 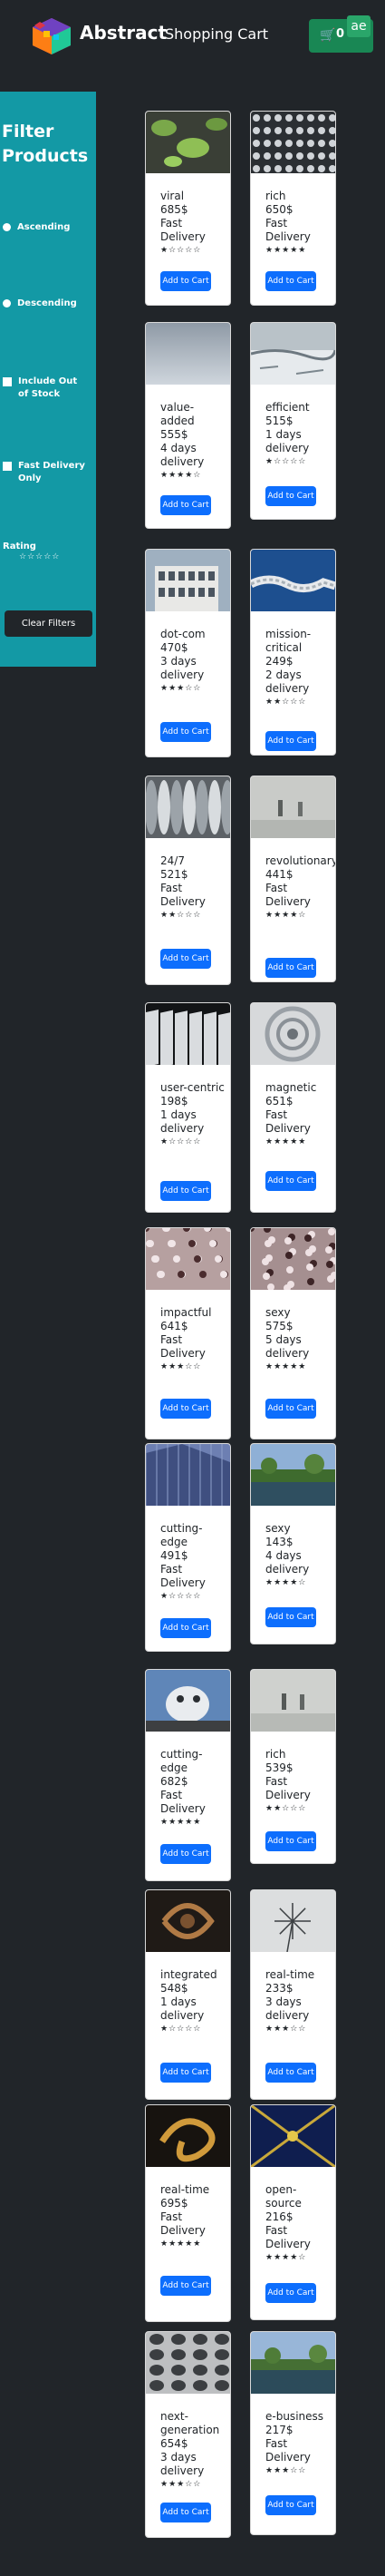 What do you see at coordinates (276, 1754) in the screenshot?
I see `product-name: rich` at bounding box center [276, 1754].